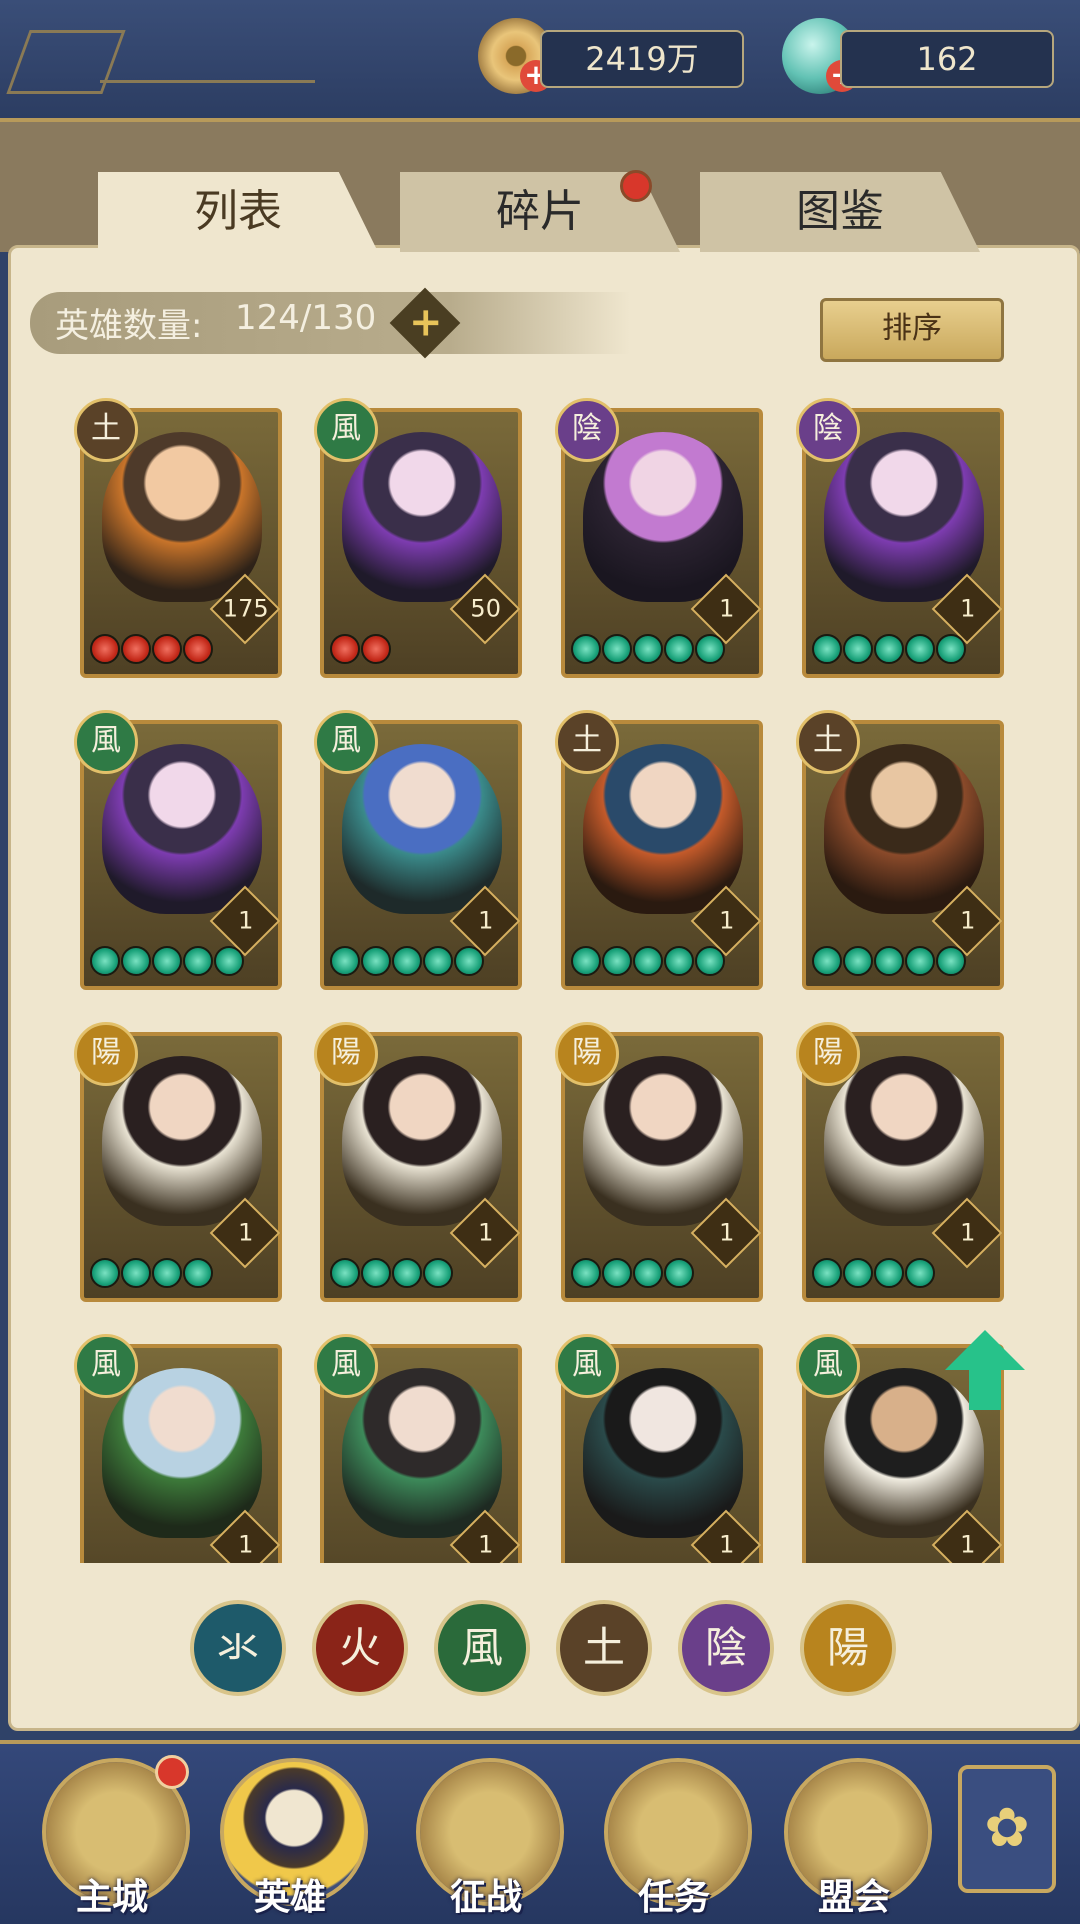 The width and height of the screenshot is (1080, 1924). What do you see at coordinates (245, 608) in the screenshot?
I see `level-value: 175` at bounding box center [245, 608].